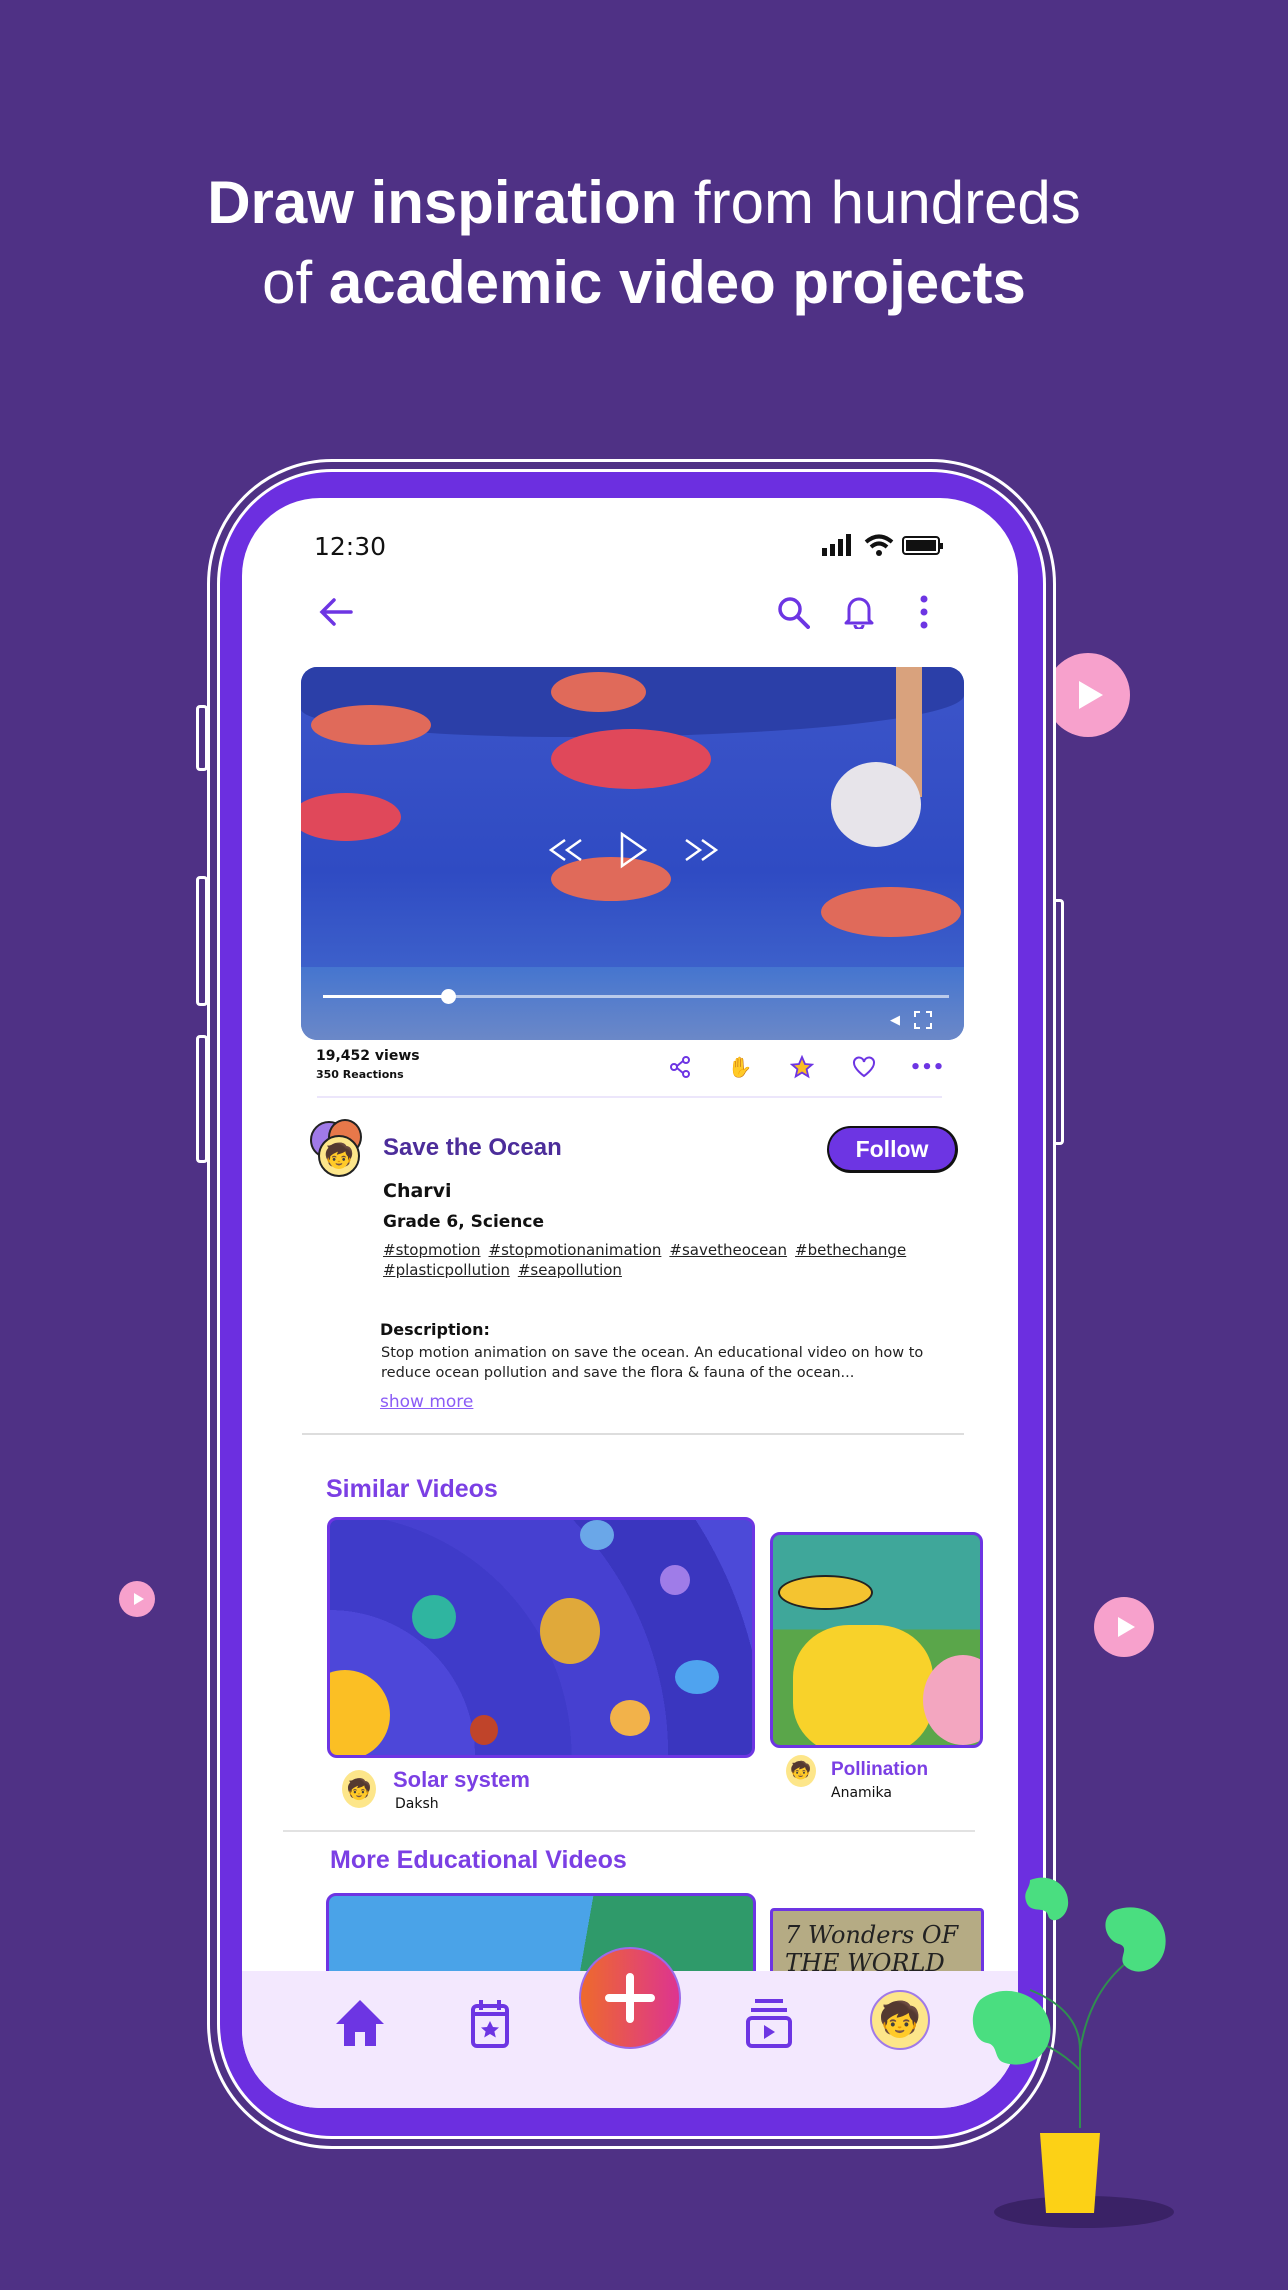  Describe the element at coordinates (879, 1770) in the screenshot. I see `video-title: Pollination` at that location.